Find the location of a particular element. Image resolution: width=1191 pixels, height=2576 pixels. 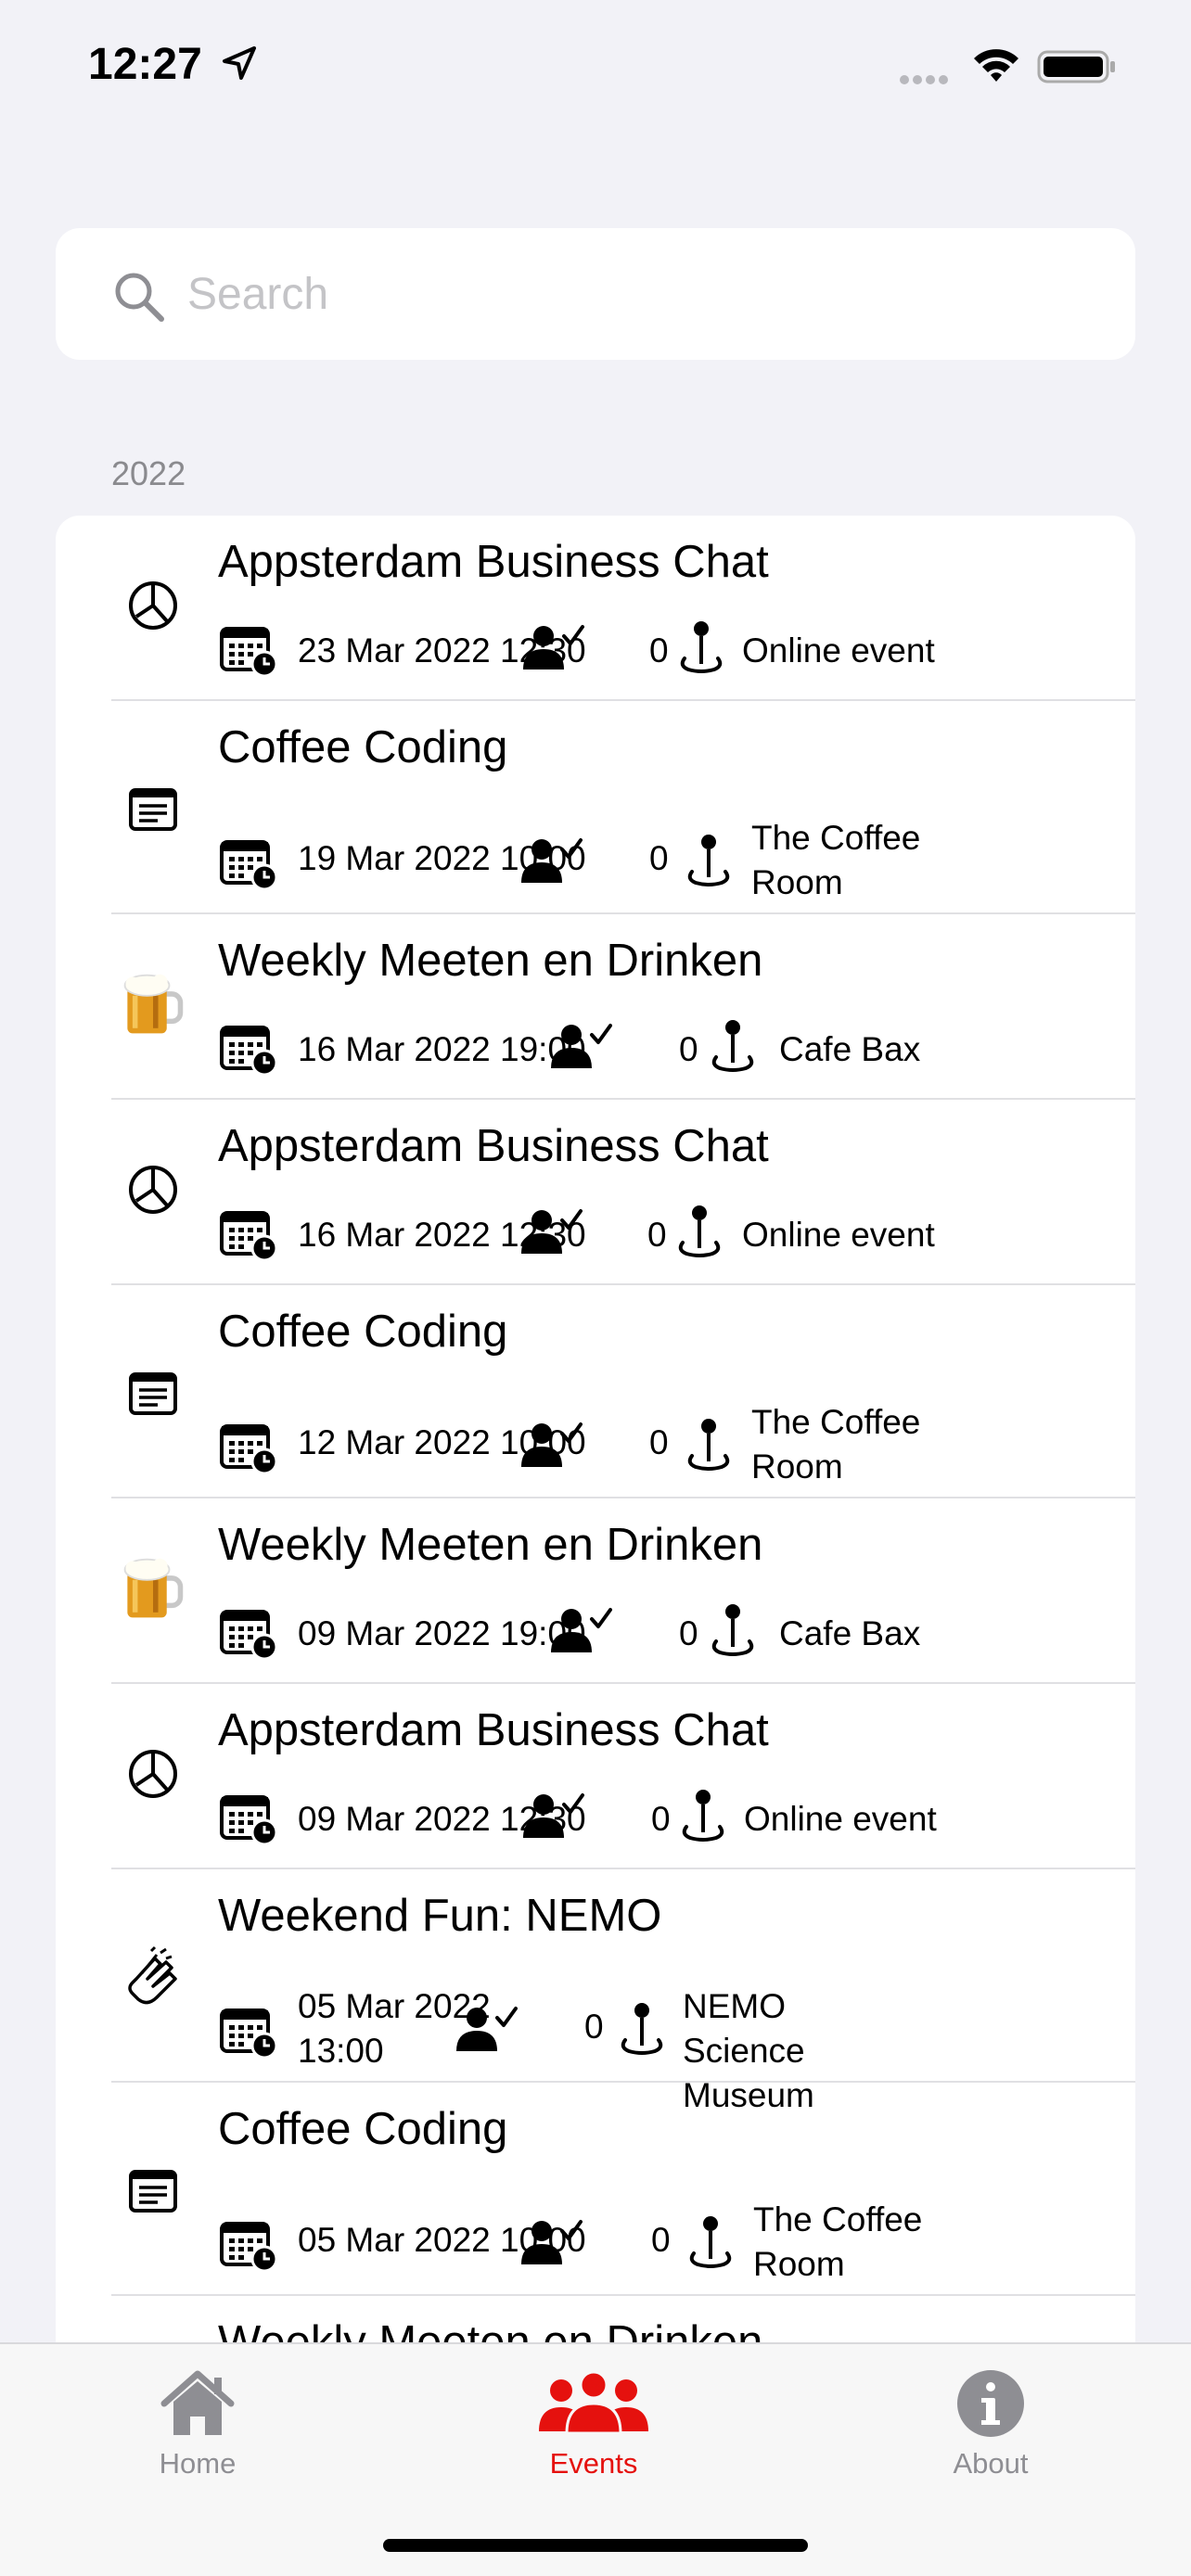

search-icon is located at coordinates (139, 297).